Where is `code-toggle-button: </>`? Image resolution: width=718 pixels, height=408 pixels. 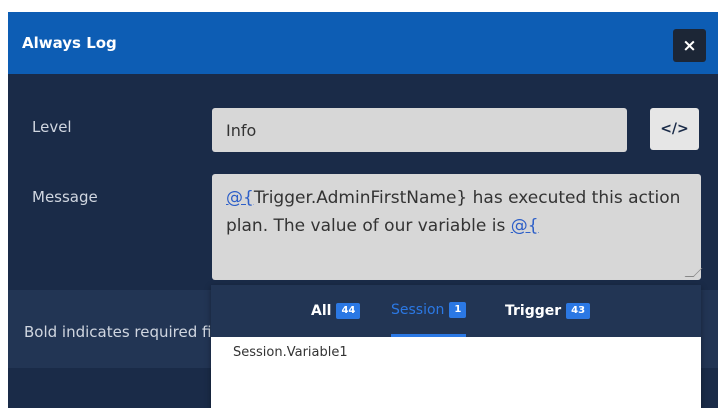
code-toggle-button: </> is located at coordinates (674, 129).